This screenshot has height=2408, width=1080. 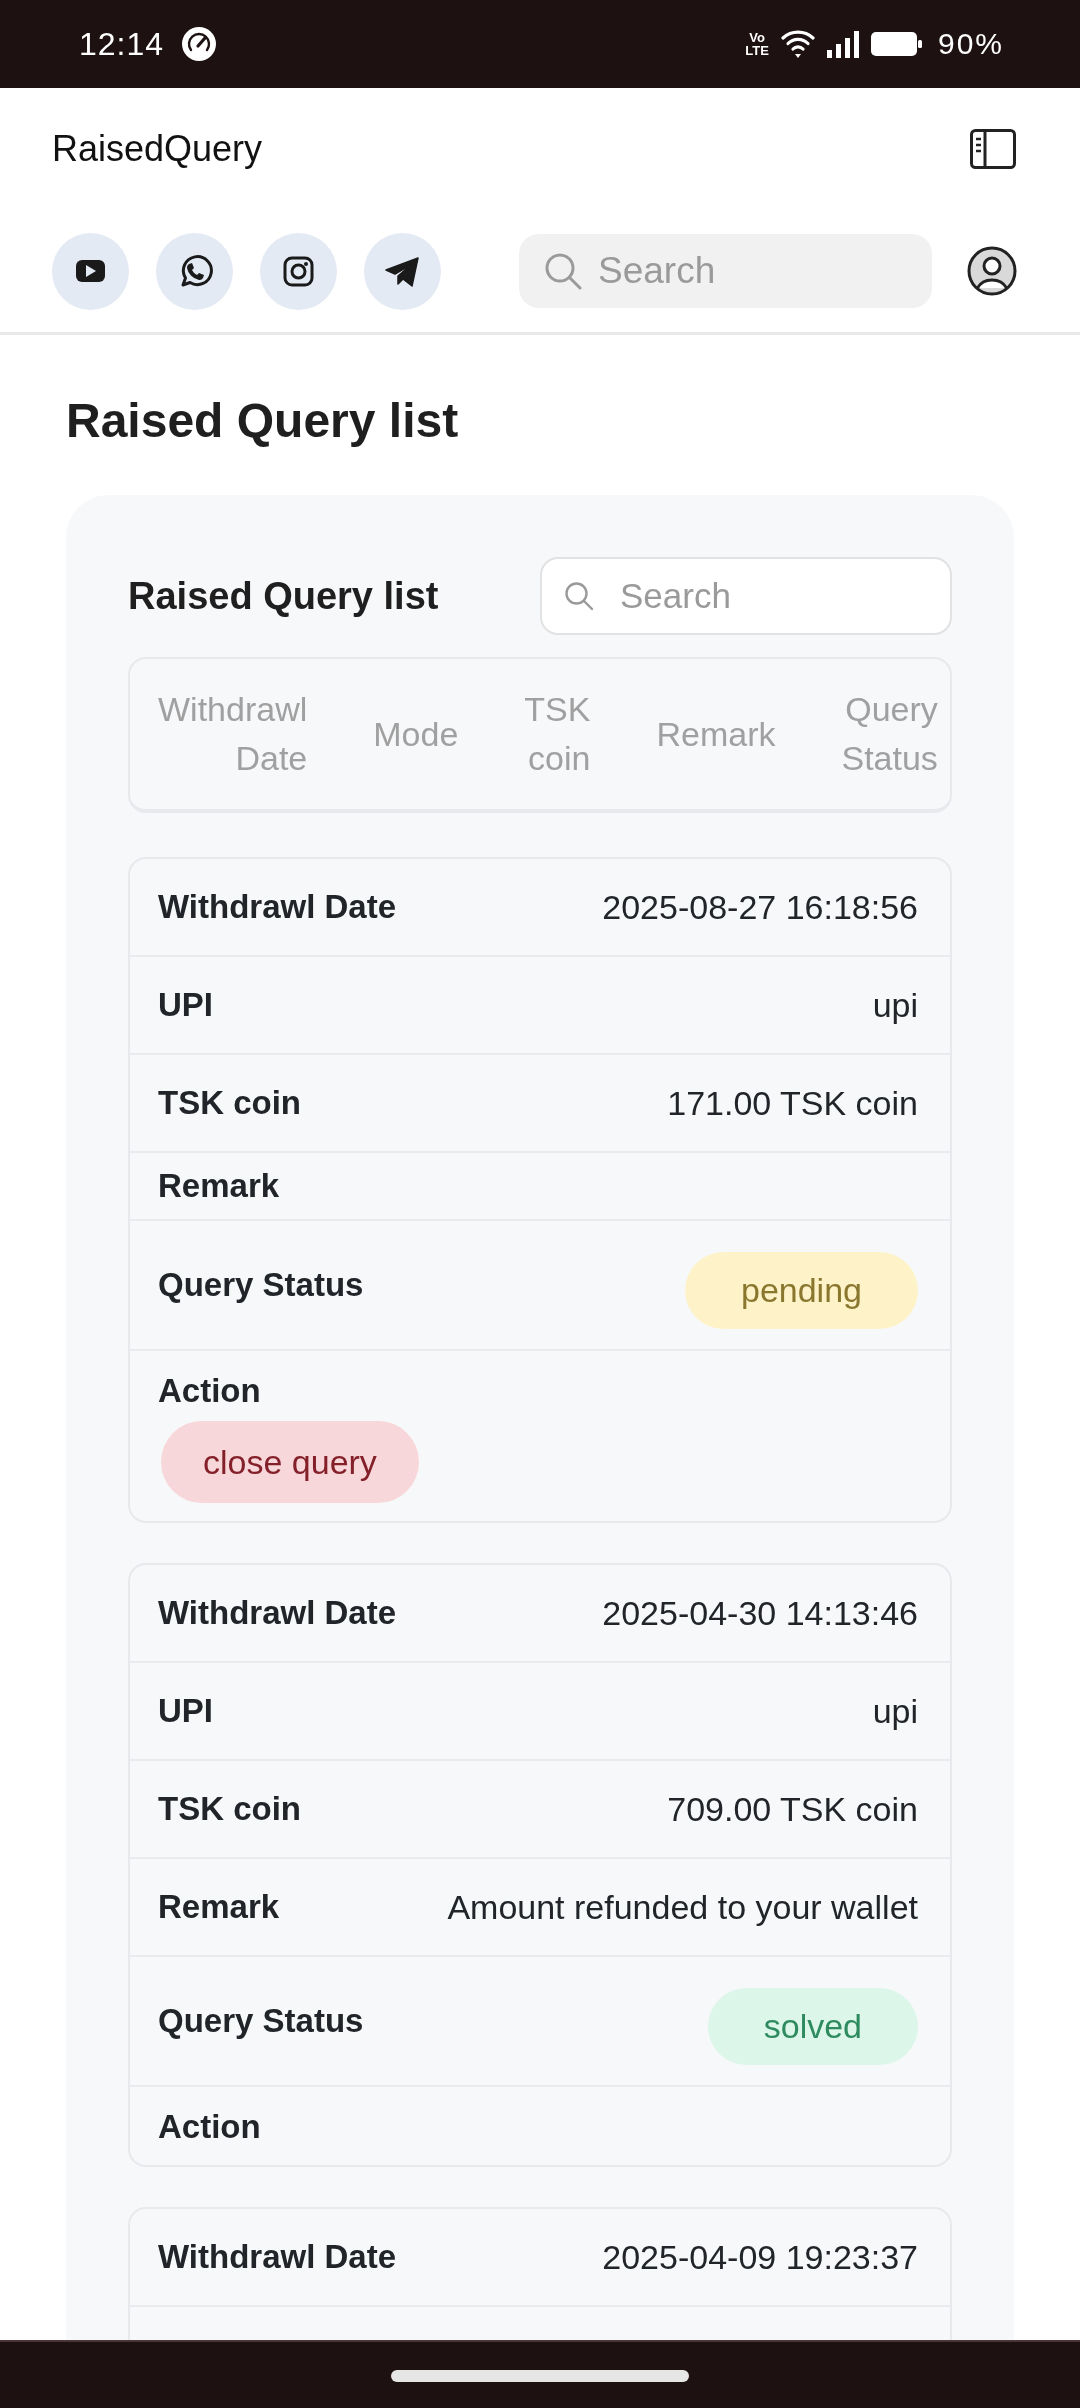 I want to click on column-header: Remark, so click(x=716, y=734).